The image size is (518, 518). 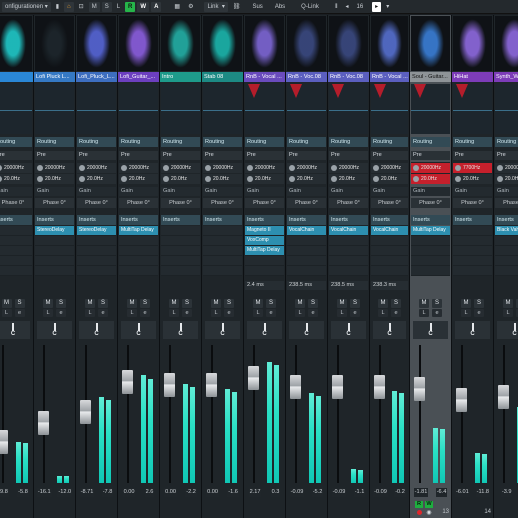 I want to click on down-icon: ▾, so click(x=387, y=7).